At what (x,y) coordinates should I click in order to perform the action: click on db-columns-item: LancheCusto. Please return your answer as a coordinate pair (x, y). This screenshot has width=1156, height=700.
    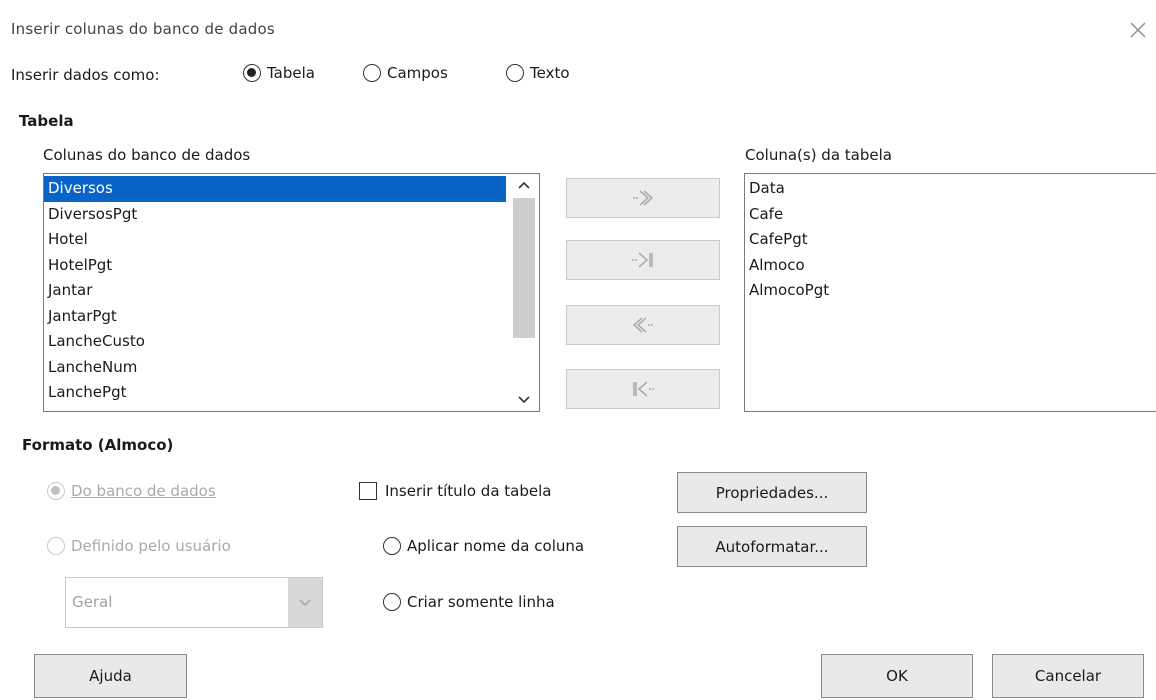
    Looking at the image, I should click on (275, 342).